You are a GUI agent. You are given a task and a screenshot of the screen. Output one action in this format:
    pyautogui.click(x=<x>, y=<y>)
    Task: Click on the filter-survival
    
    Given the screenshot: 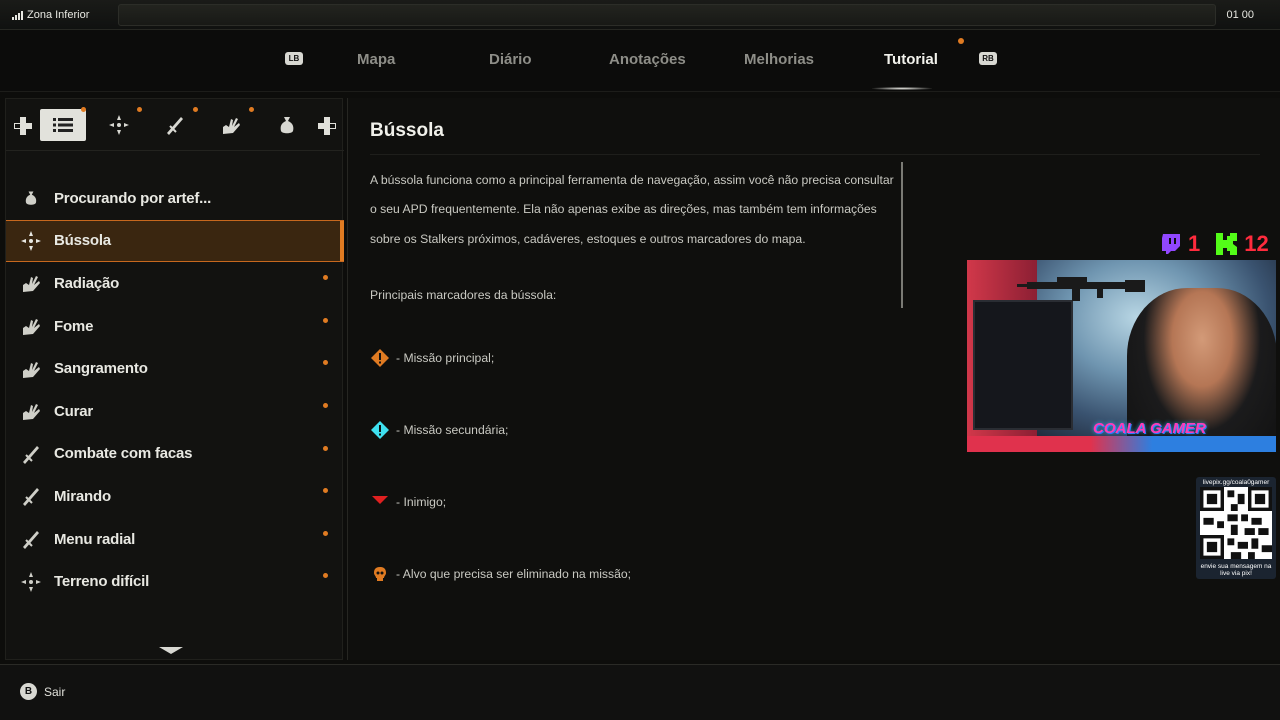 What is the action you would take?
    pyautogui.click(x=231, y=124)
    